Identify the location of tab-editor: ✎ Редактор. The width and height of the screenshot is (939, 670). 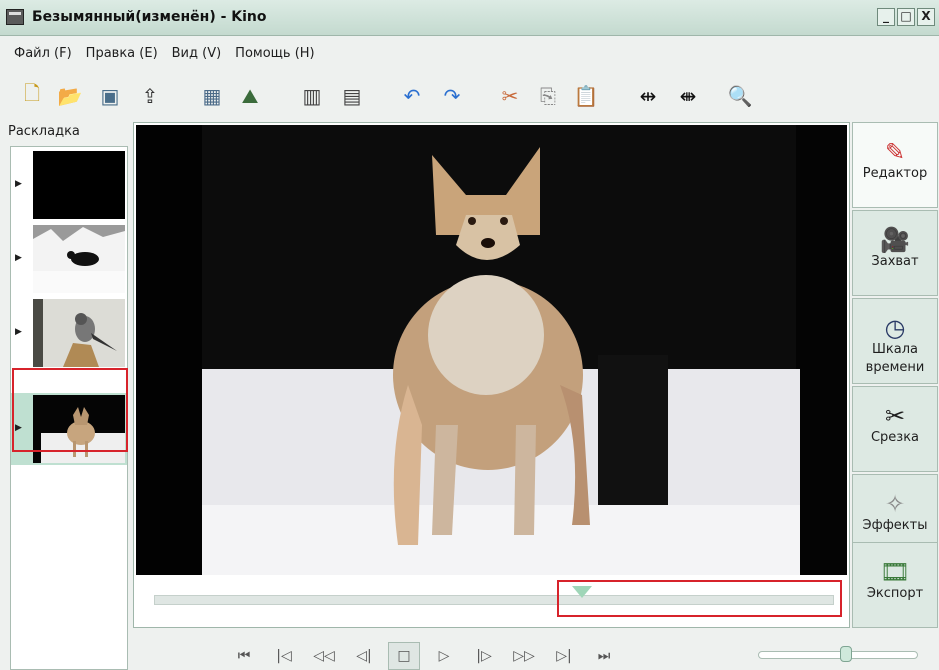
(895, 165).